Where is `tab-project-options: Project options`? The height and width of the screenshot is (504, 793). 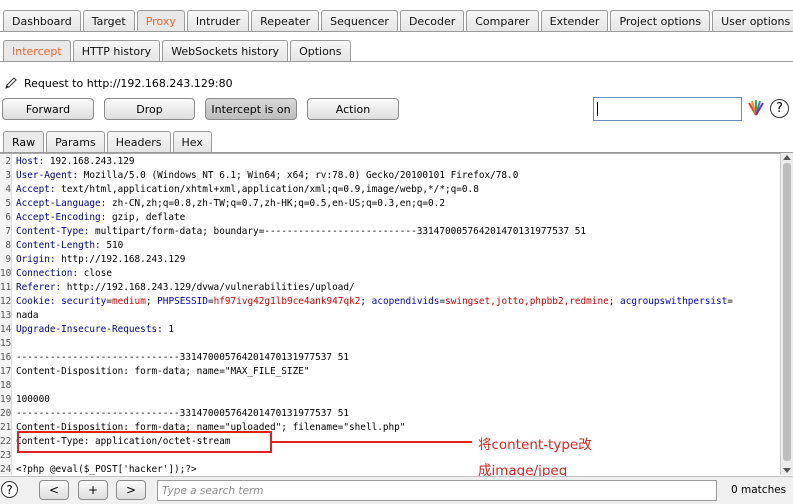
tab-project-options: Project options is located at coordinates (660, 21).